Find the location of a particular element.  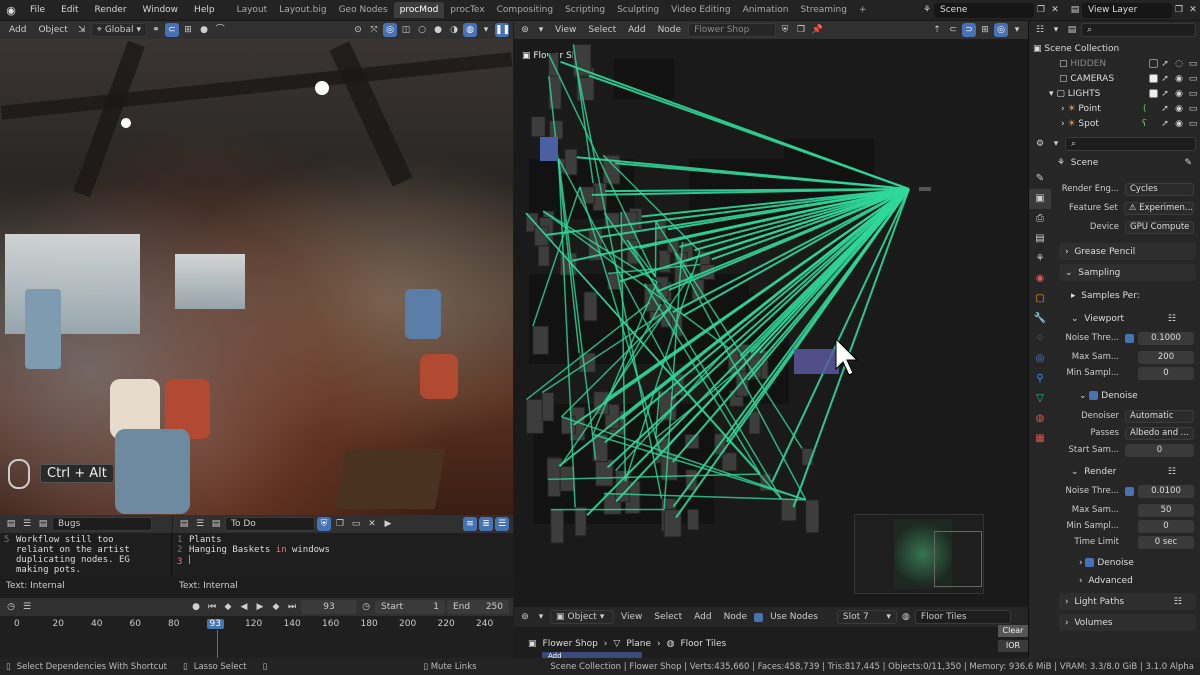

add-workspace-button: + is located at coordinates (863, 10).